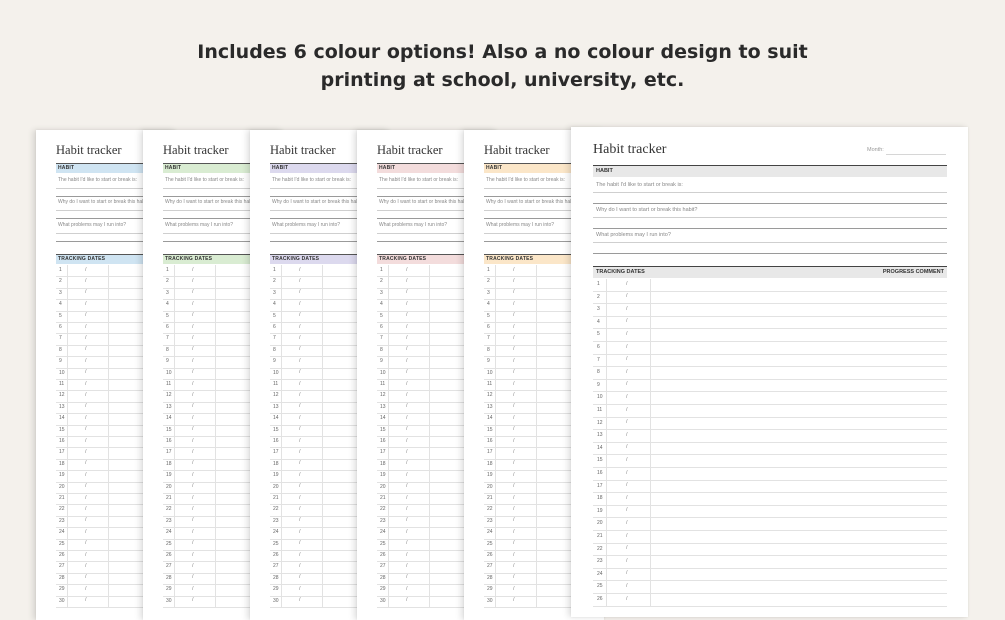 This screenshot has width=1005, height=620. I want to click on sheet-title: Habit tracker, so click(630, 149).